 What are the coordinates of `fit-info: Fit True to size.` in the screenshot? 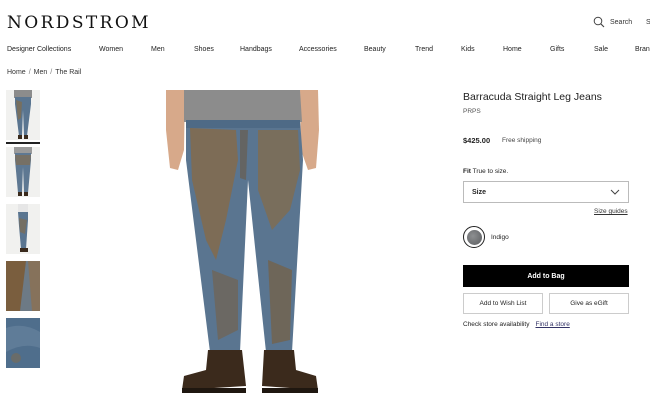 It's located at (485, 171).